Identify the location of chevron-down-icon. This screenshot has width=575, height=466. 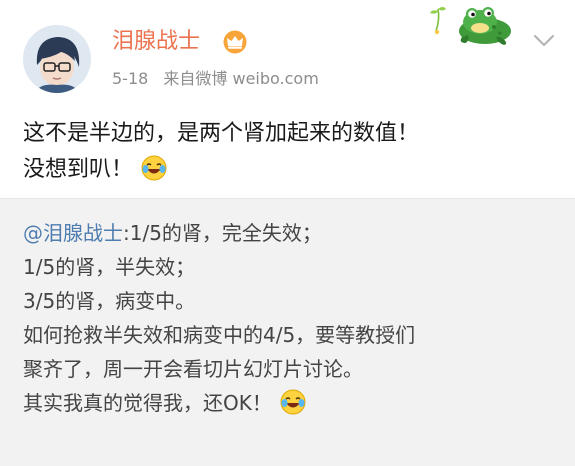
(544, 40).